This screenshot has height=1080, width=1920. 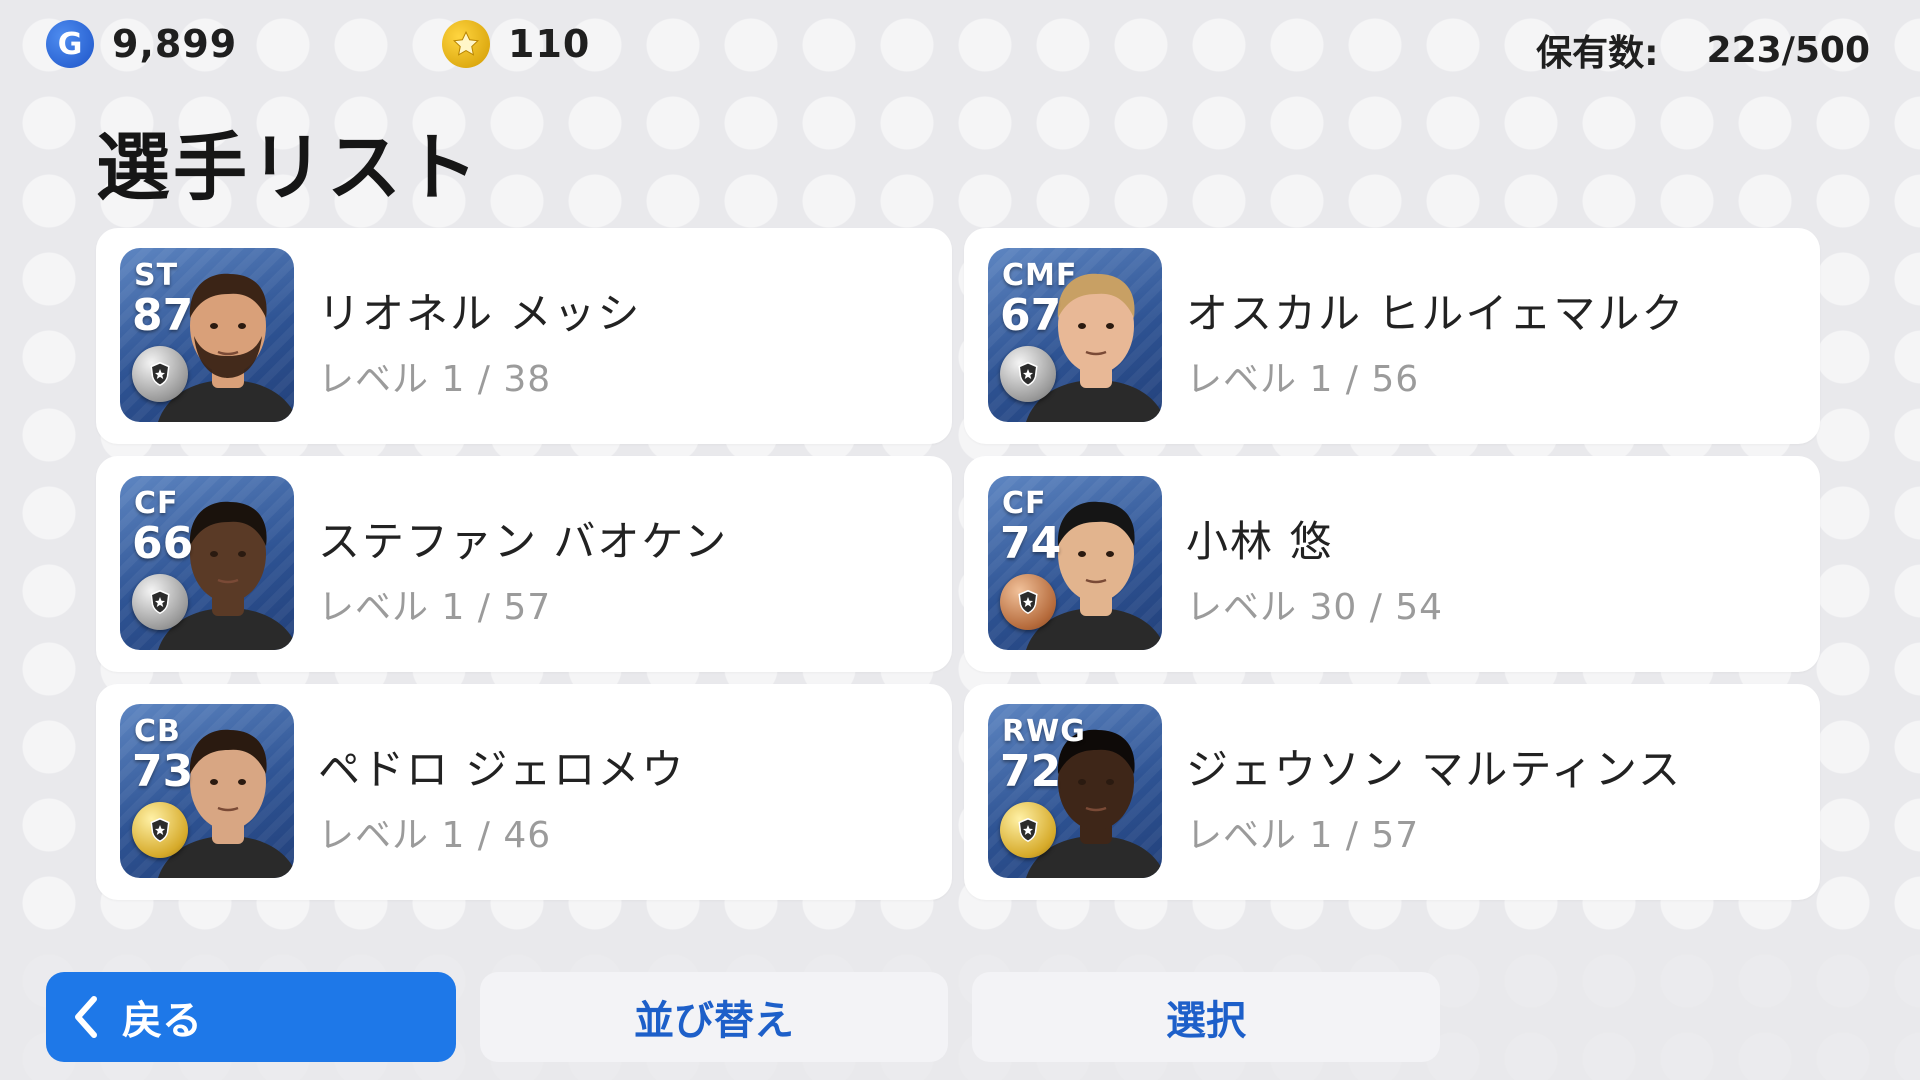 I want to click on player-name: ペドロ ジェロメウ, so click(x=502, y=769).